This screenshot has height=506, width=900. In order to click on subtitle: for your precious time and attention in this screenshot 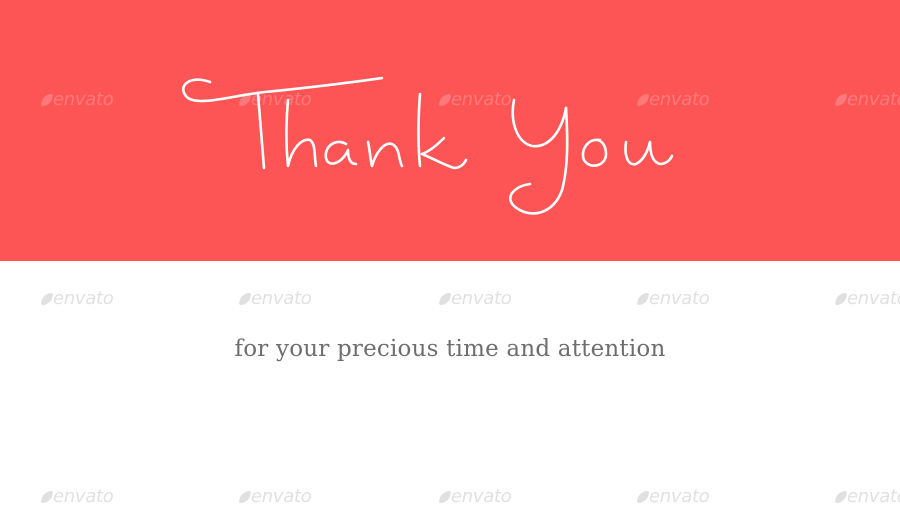, I will do `click(450, 349)`.